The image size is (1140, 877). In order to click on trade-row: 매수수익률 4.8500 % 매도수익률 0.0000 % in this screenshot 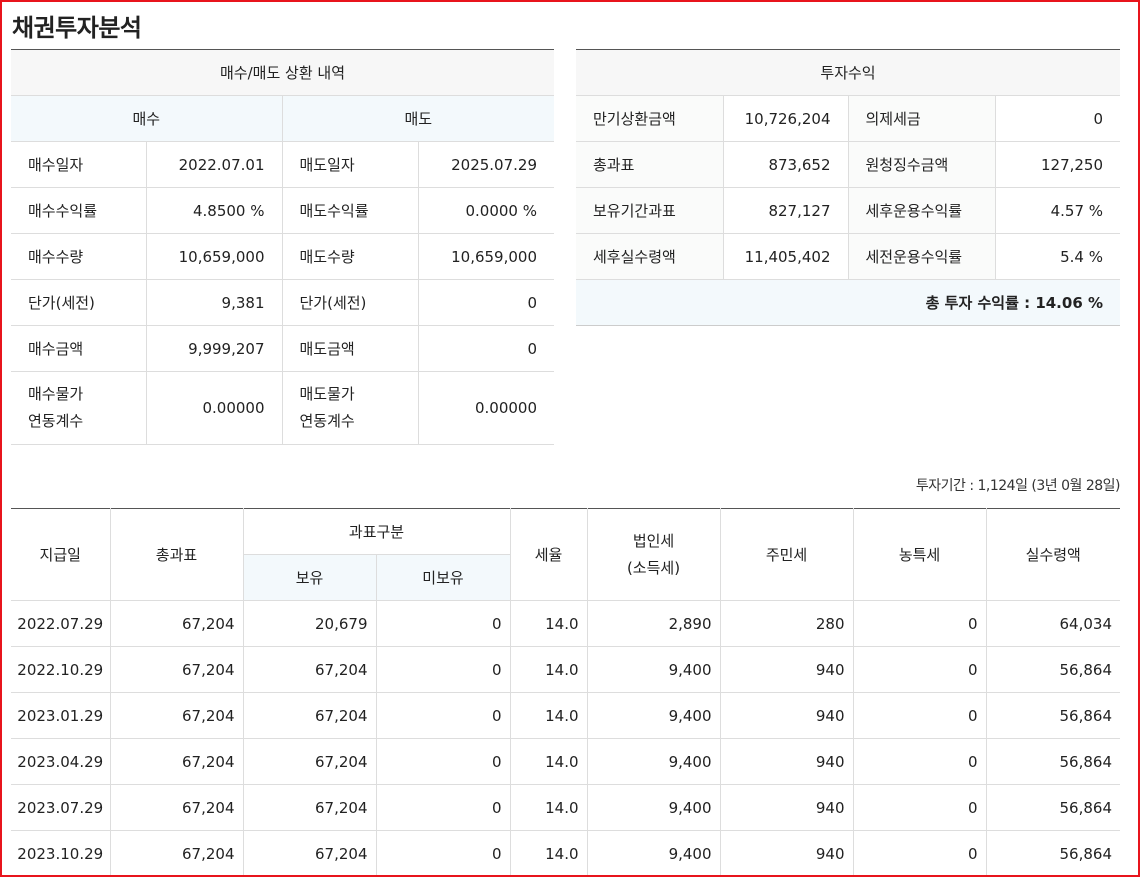, I will do `click(282, 210)`.